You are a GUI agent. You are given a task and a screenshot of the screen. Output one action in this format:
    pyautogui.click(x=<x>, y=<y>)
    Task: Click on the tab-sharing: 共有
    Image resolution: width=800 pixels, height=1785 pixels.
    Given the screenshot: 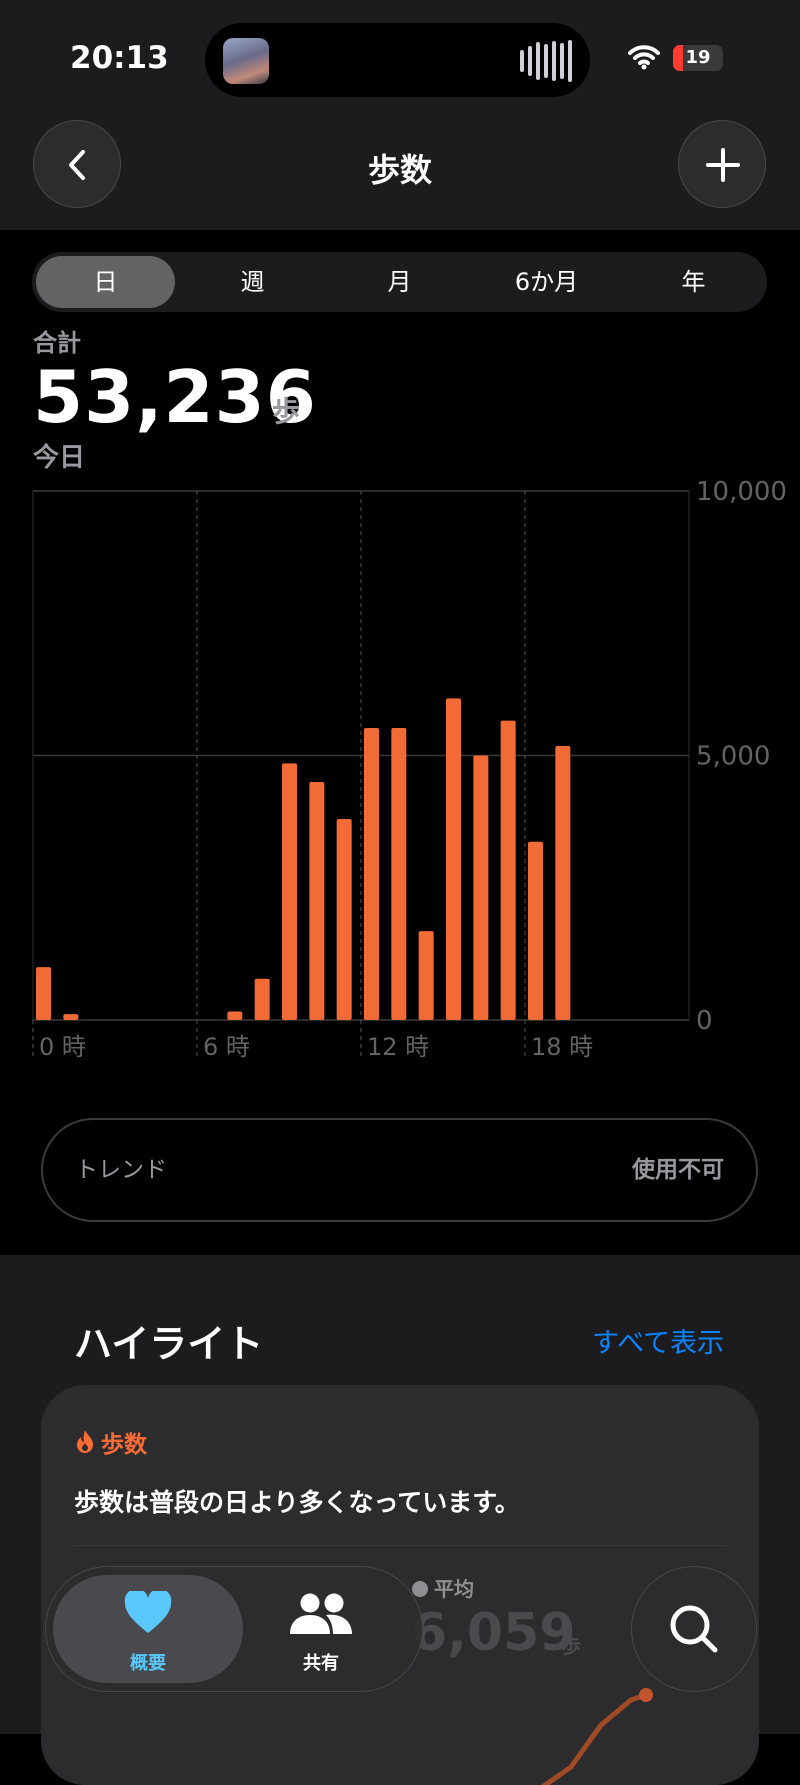 What is the action you would take?
    pyautogui.click(x=321, y=1629)
    